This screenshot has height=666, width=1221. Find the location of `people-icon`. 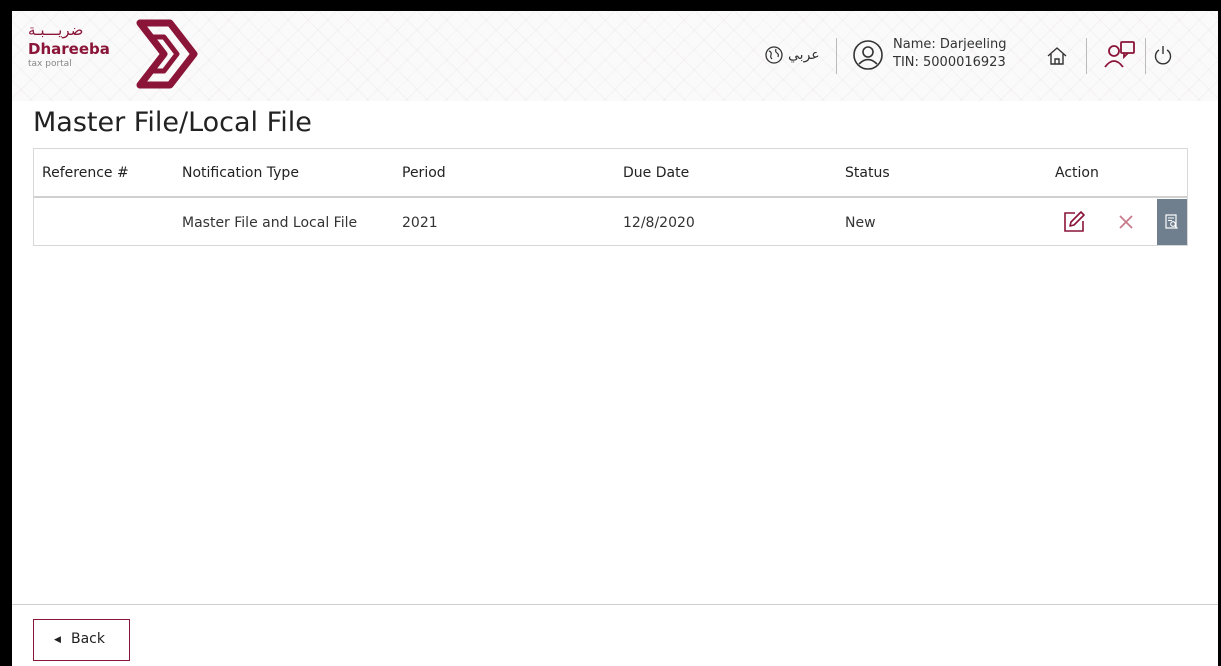

people-icon is located at coordinates (1120, 55).